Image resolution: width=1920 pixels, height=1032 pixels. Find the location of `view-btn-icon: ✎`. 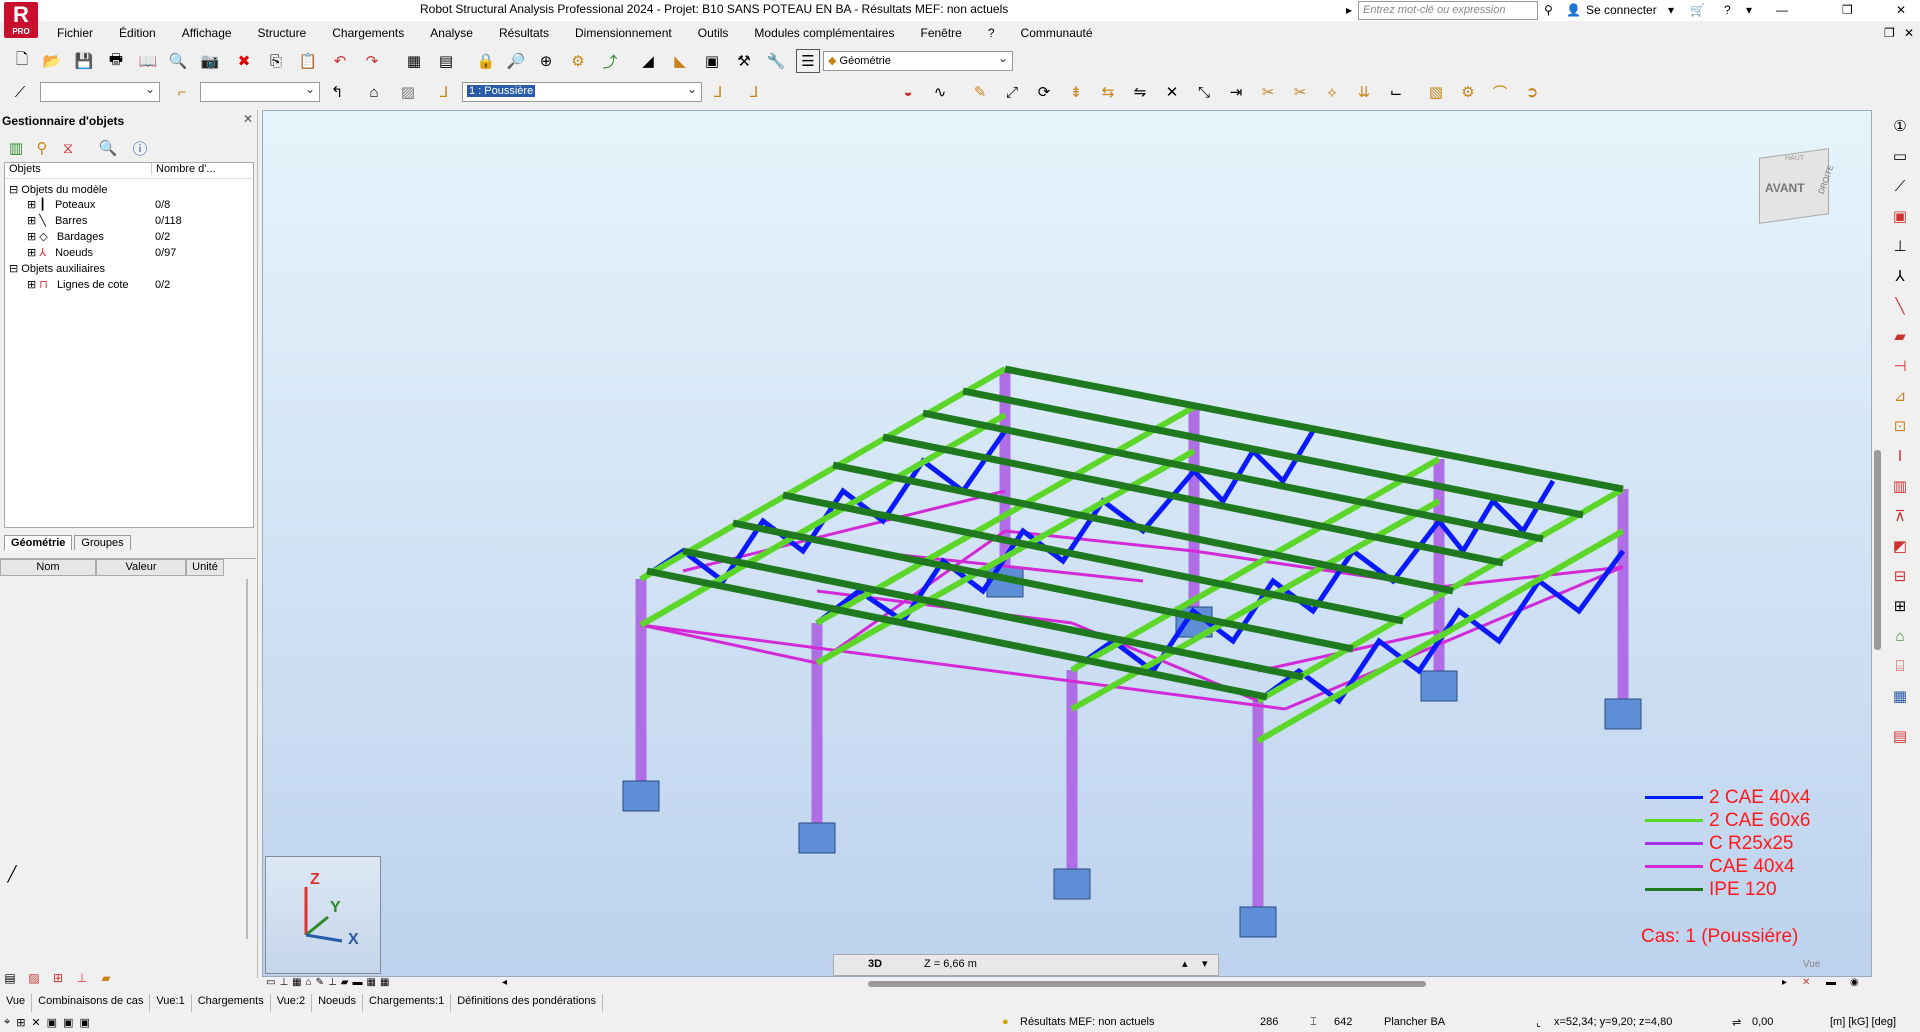

view-btn-icon: ✎ is located at coordinates (320, 982).